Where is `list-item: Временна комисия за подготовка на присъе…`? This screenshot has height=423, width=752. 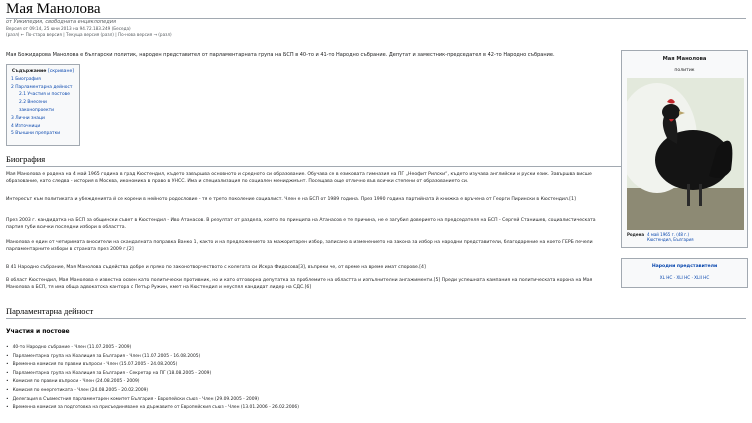 list-item: Временна комисия за подготовка на присъе… is located at coordinates (310, 408).